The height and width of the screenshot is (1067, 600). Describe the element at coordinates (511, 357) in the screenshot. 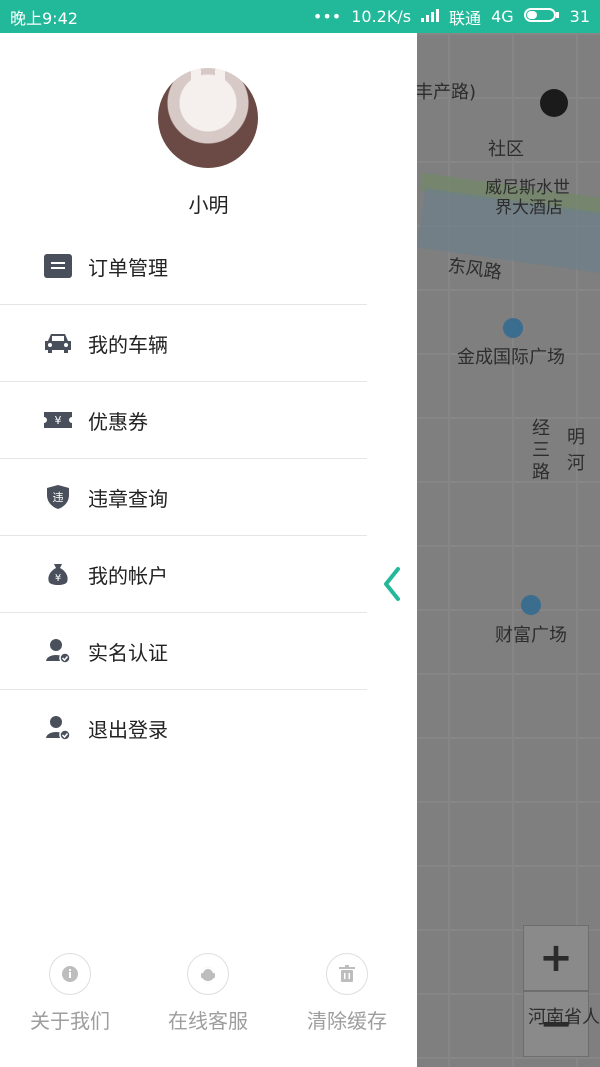

I see `map-label-plaza: 金成国际广场` at that location.